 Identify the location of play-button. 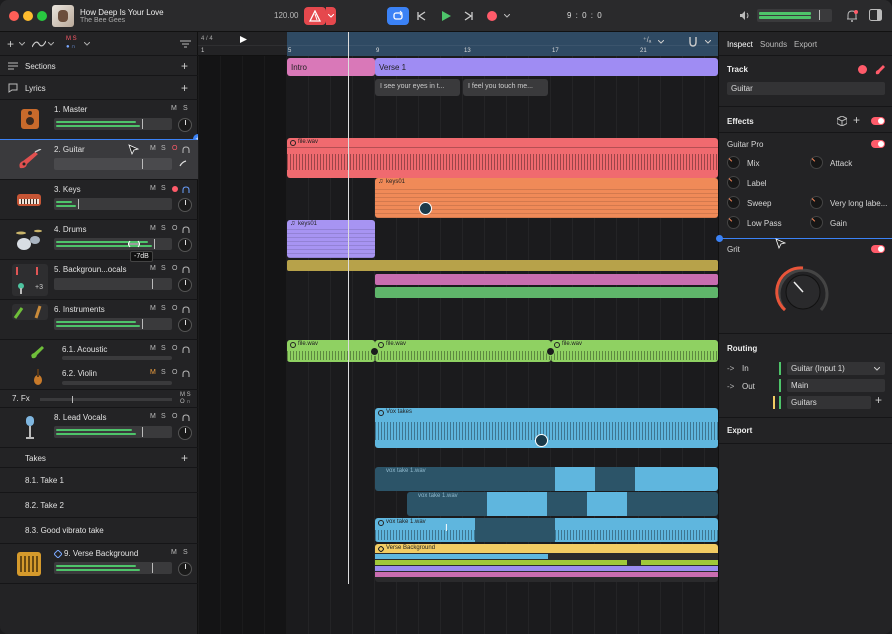
(446, 16).